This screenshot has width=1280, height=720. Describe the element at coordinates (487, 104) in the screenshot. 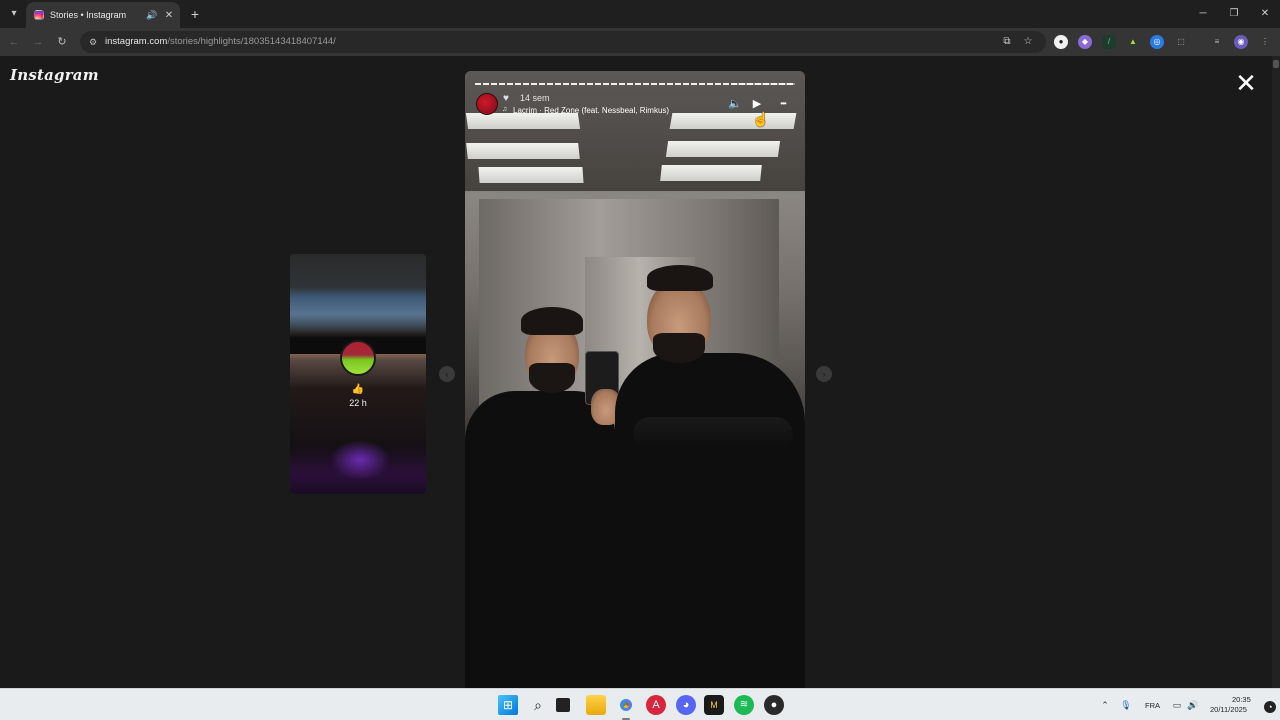

I see `story-author-avatar` at that location.